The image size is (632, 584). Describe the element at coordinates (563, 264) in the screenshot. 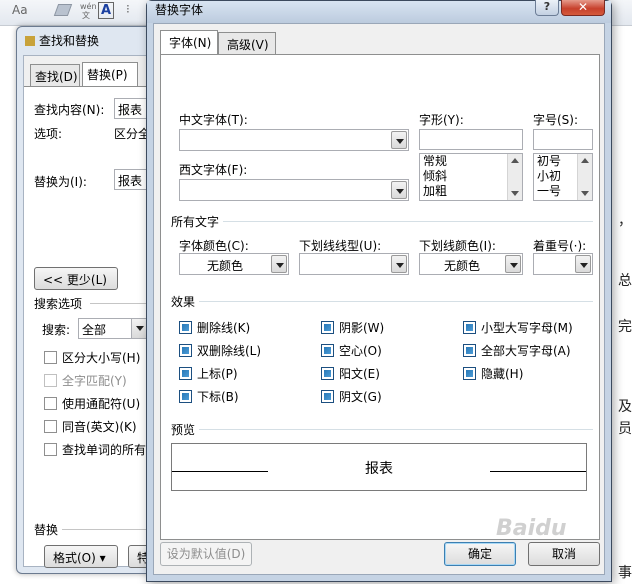

I see `emphasis-mark-select` at that location.